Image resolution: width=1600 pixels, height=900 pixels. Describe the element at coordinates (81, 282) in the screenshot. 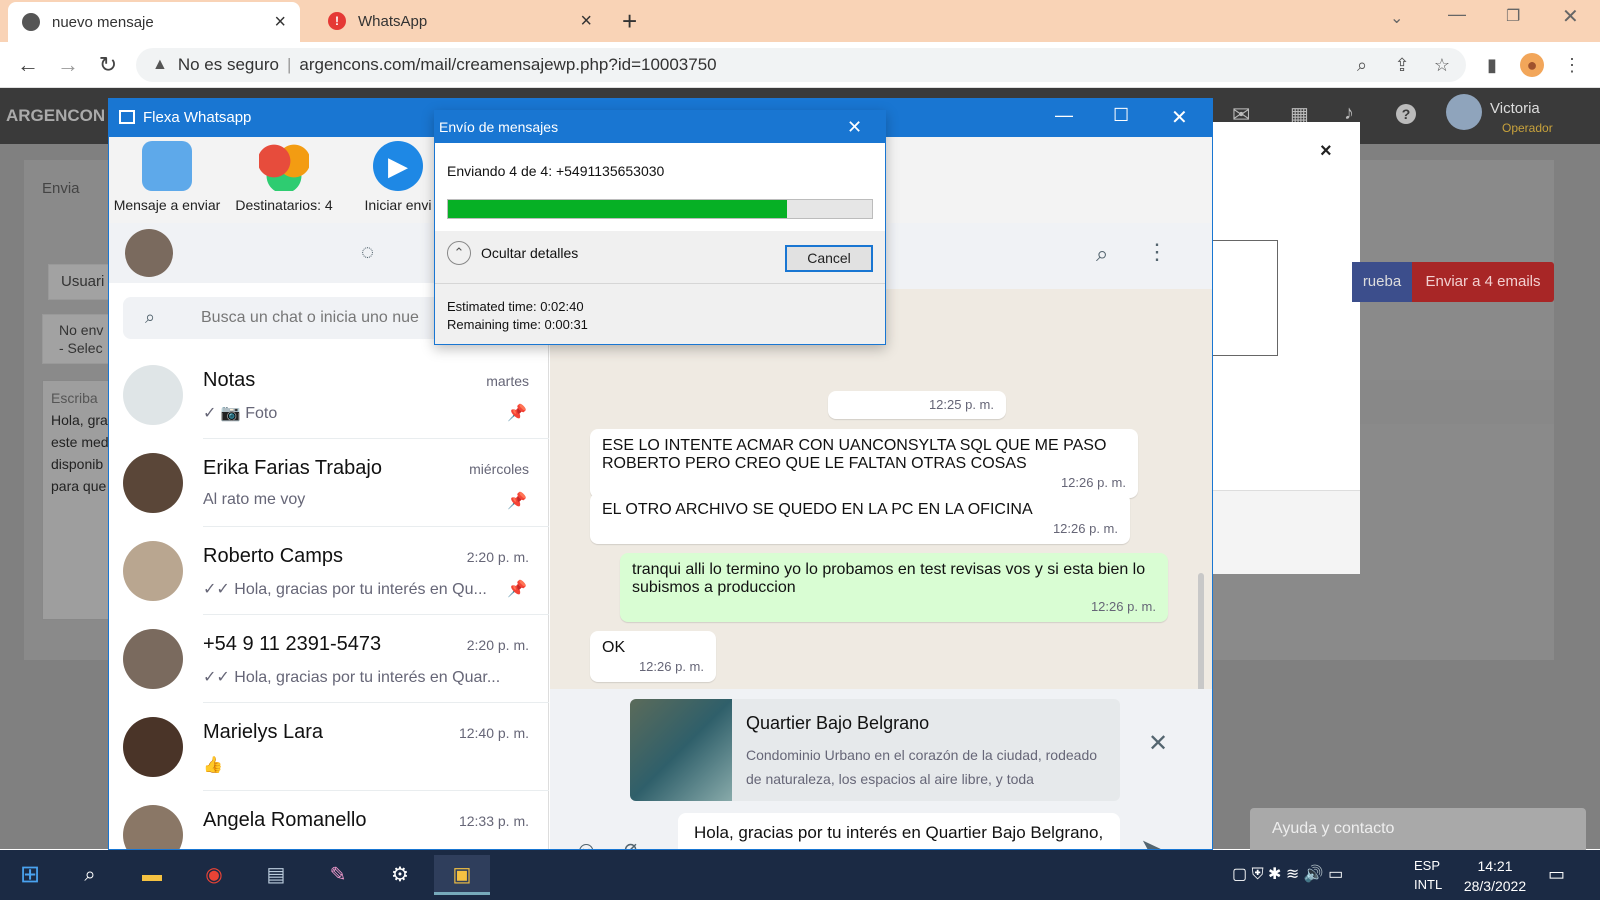

I see `usuario-field: Usuari` at that location.